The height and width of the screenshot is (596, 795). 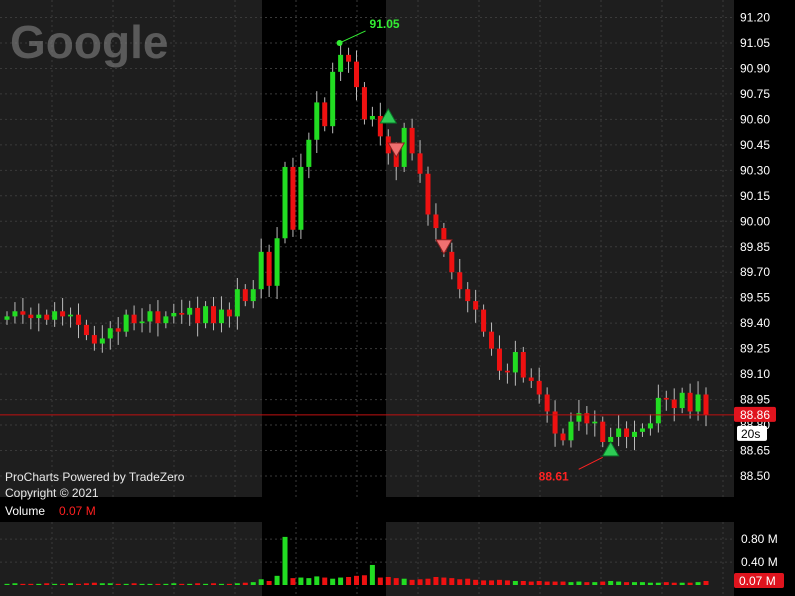 What do you see at coordinates (397, 510) in the screenshot?
I see `volume-header` at bounding box center [397, 510].